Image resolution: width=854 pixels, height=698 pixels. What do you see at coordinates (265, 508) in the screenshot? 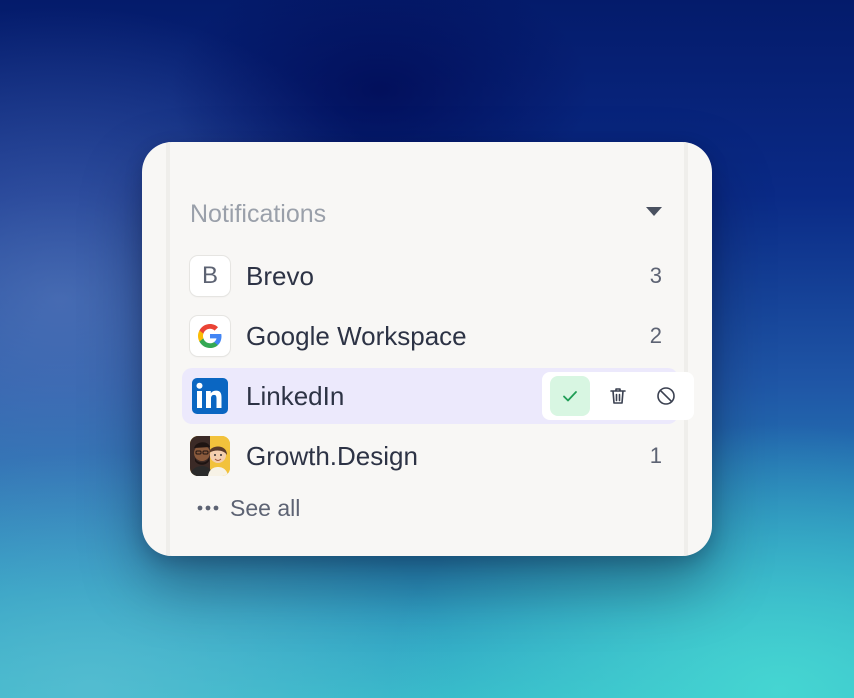
I see `see-all-label: See all` at bounding box center [265, 508].